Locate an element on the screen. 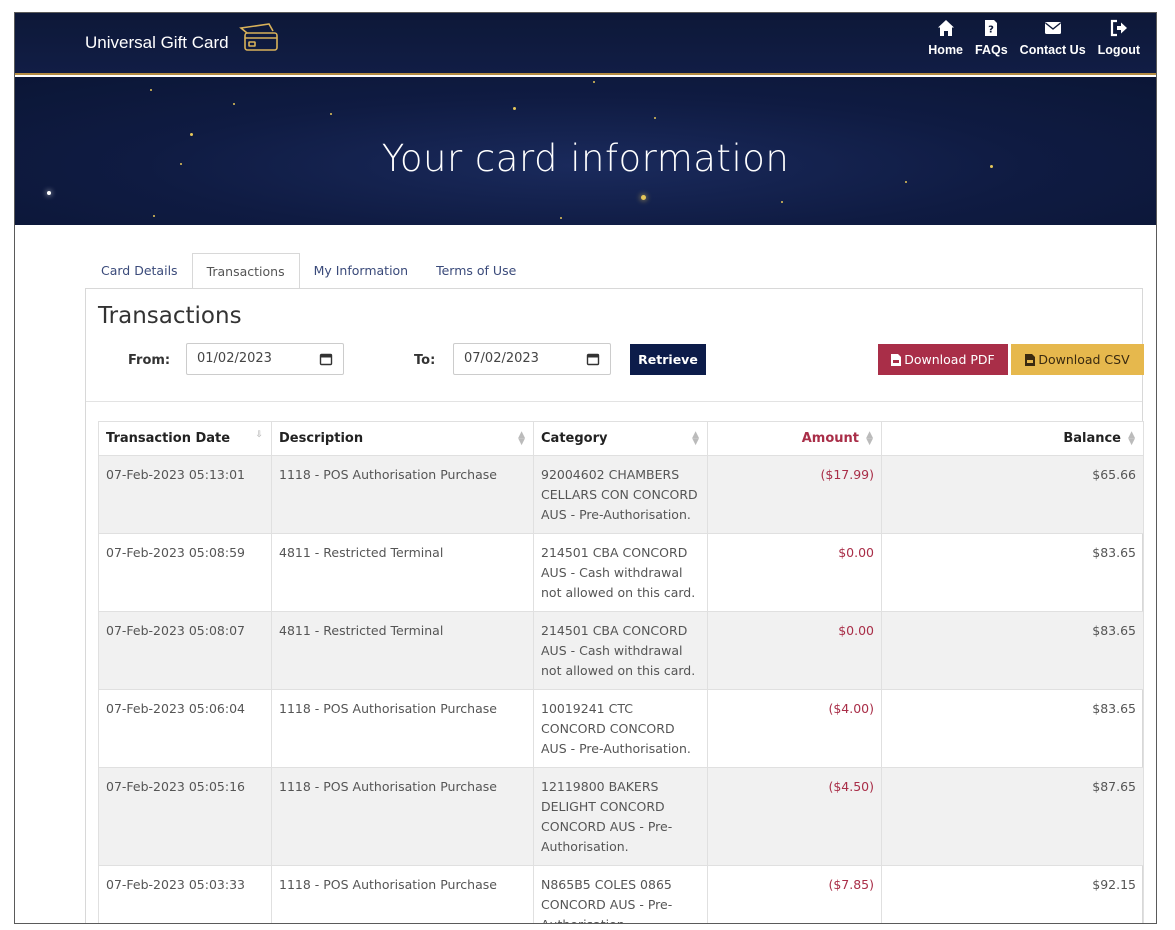  brand: Universal Gift Card is located at coordinates (183, 38).